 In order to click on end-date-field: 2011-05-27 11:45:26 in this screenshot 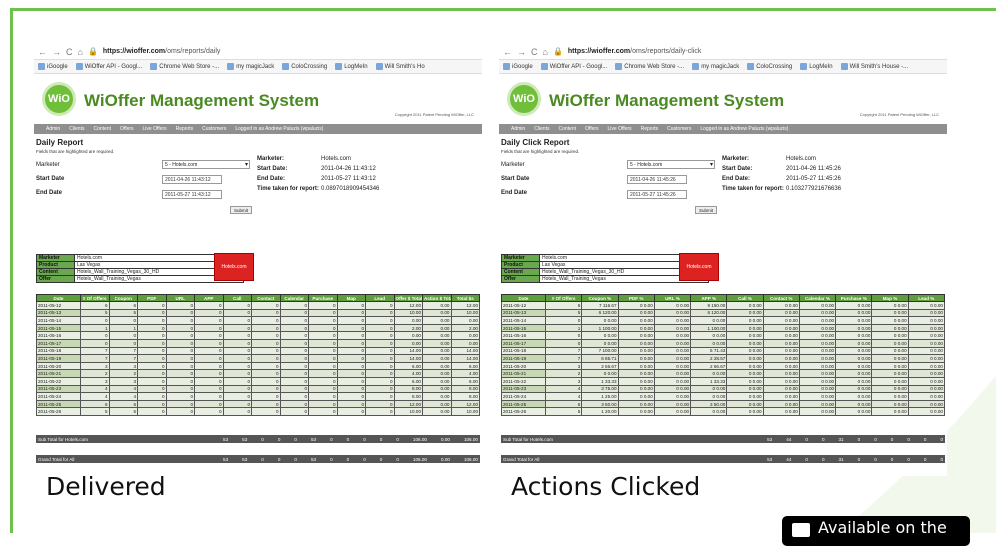, I will do `click(657, 194)`.